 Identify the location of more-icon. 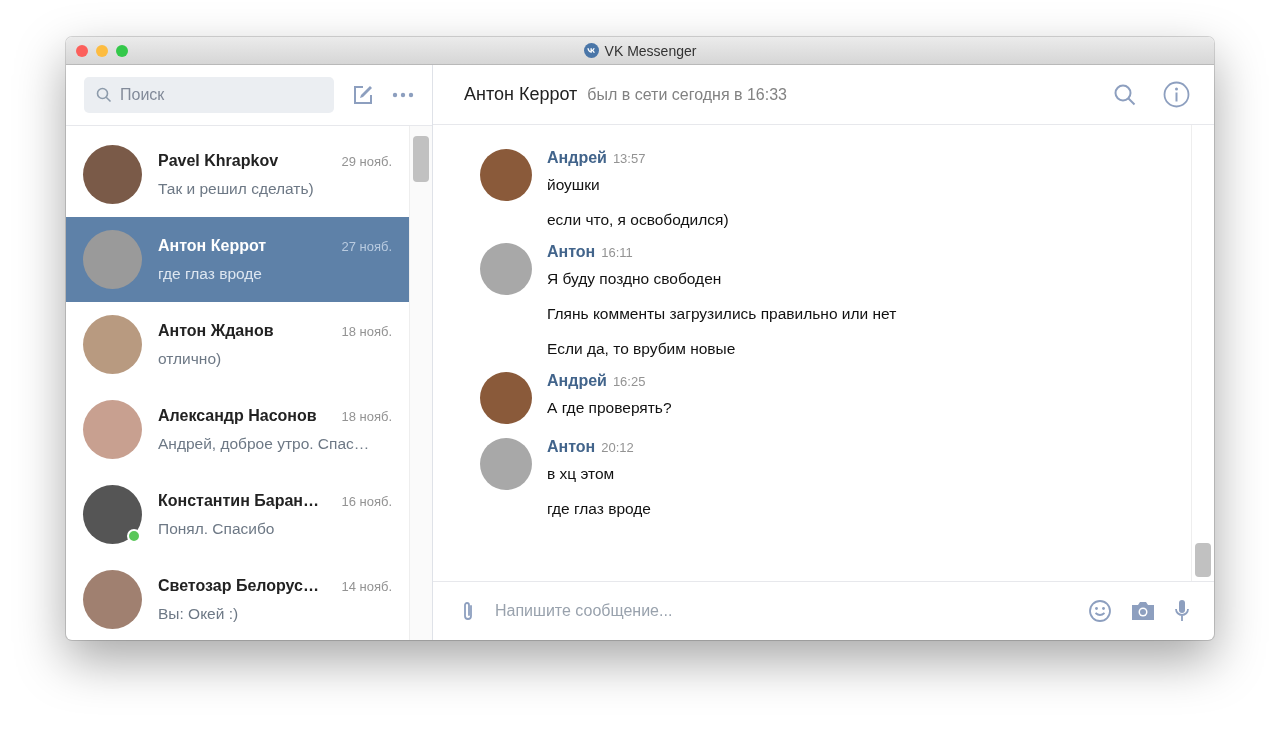
(403, 95).